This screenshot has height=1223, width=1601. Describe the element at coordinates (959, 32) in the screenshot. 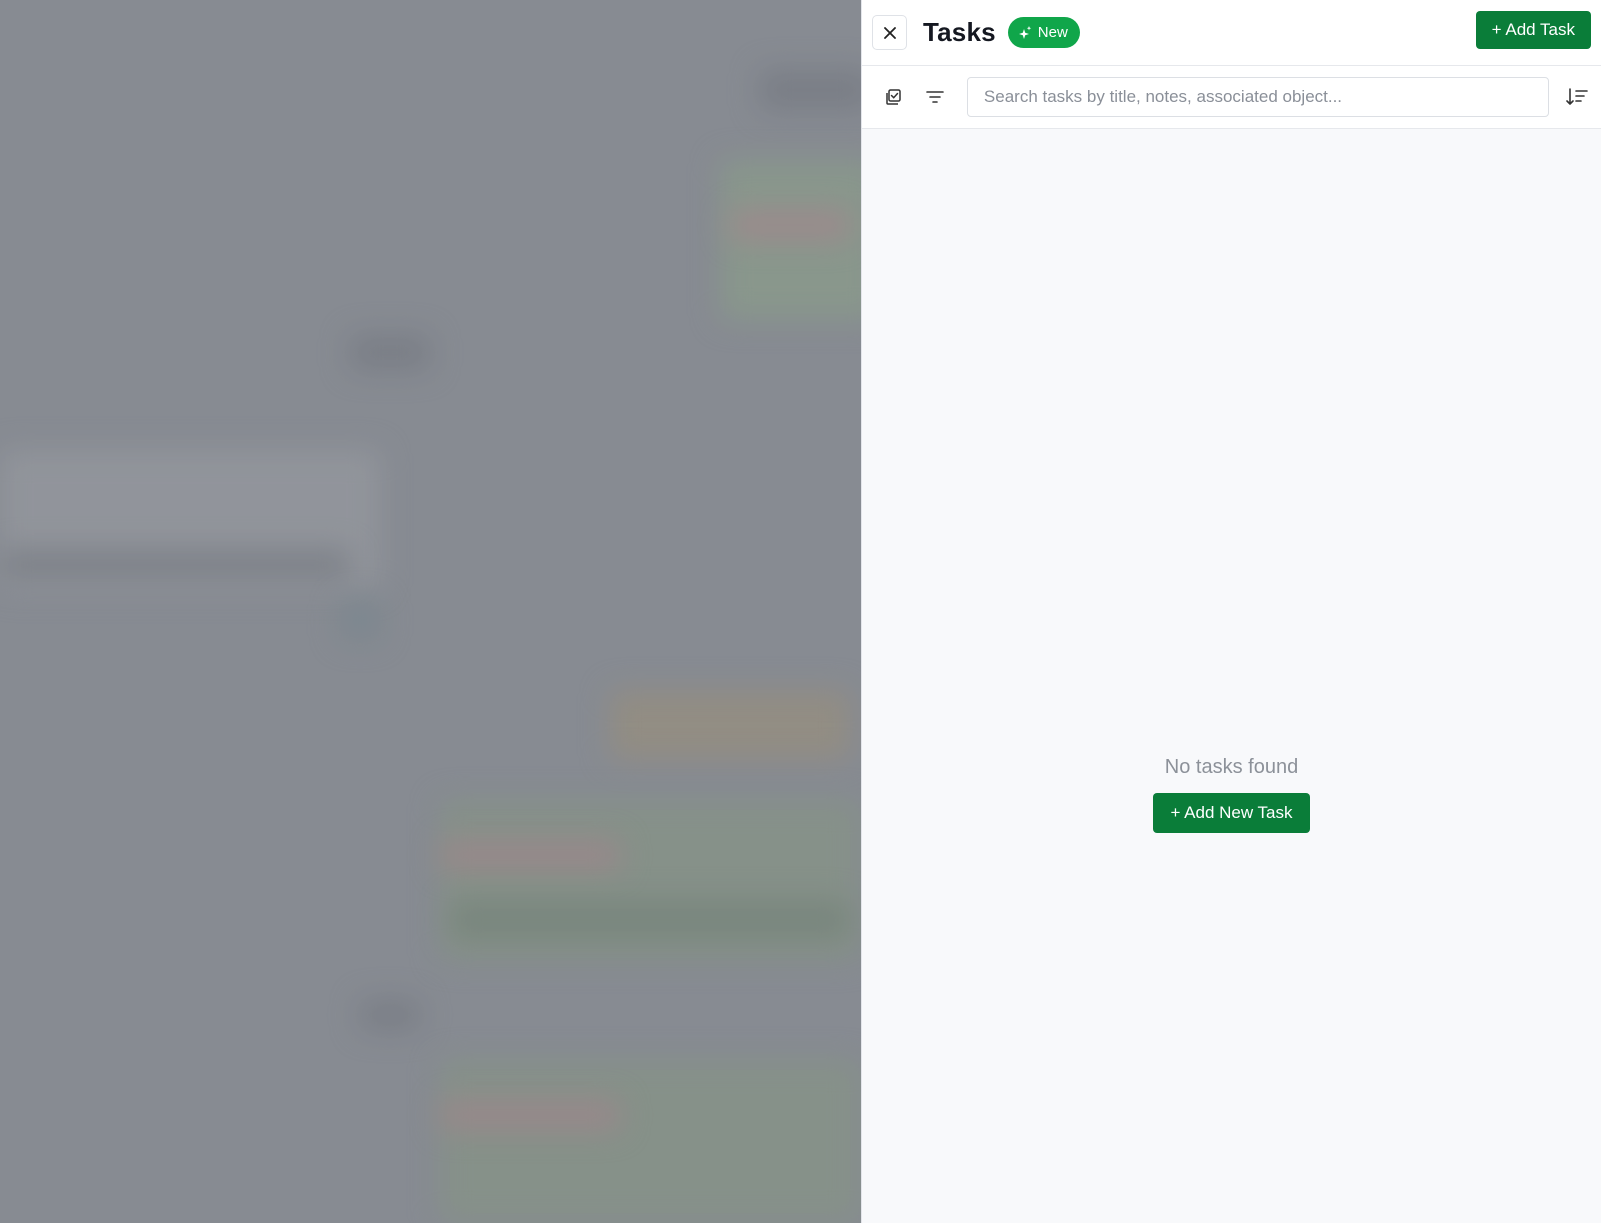

I see `drawer-title: Tasks` at that location.